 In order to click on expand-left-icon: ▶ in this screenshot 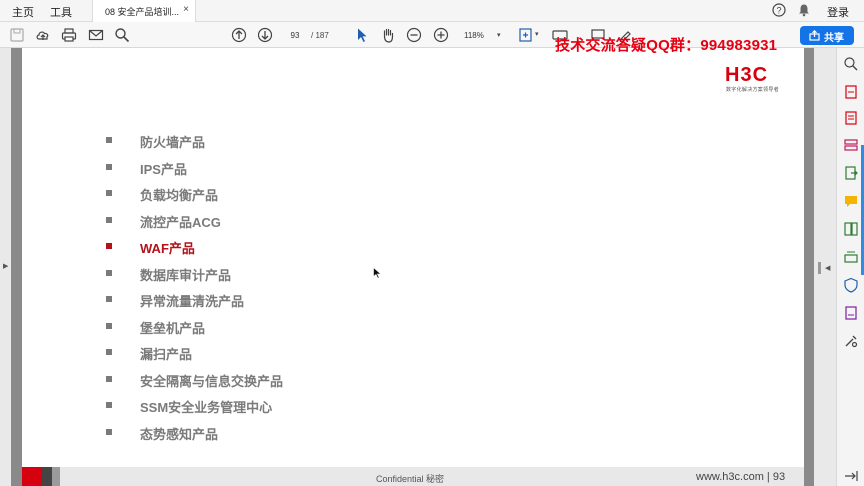, I will do `click(5, 266)`.